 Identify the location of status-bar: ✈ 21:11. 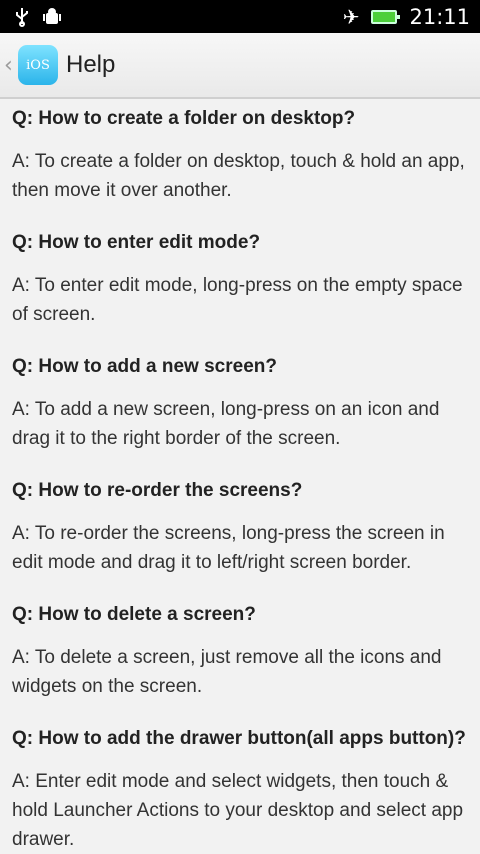
(240, 16).